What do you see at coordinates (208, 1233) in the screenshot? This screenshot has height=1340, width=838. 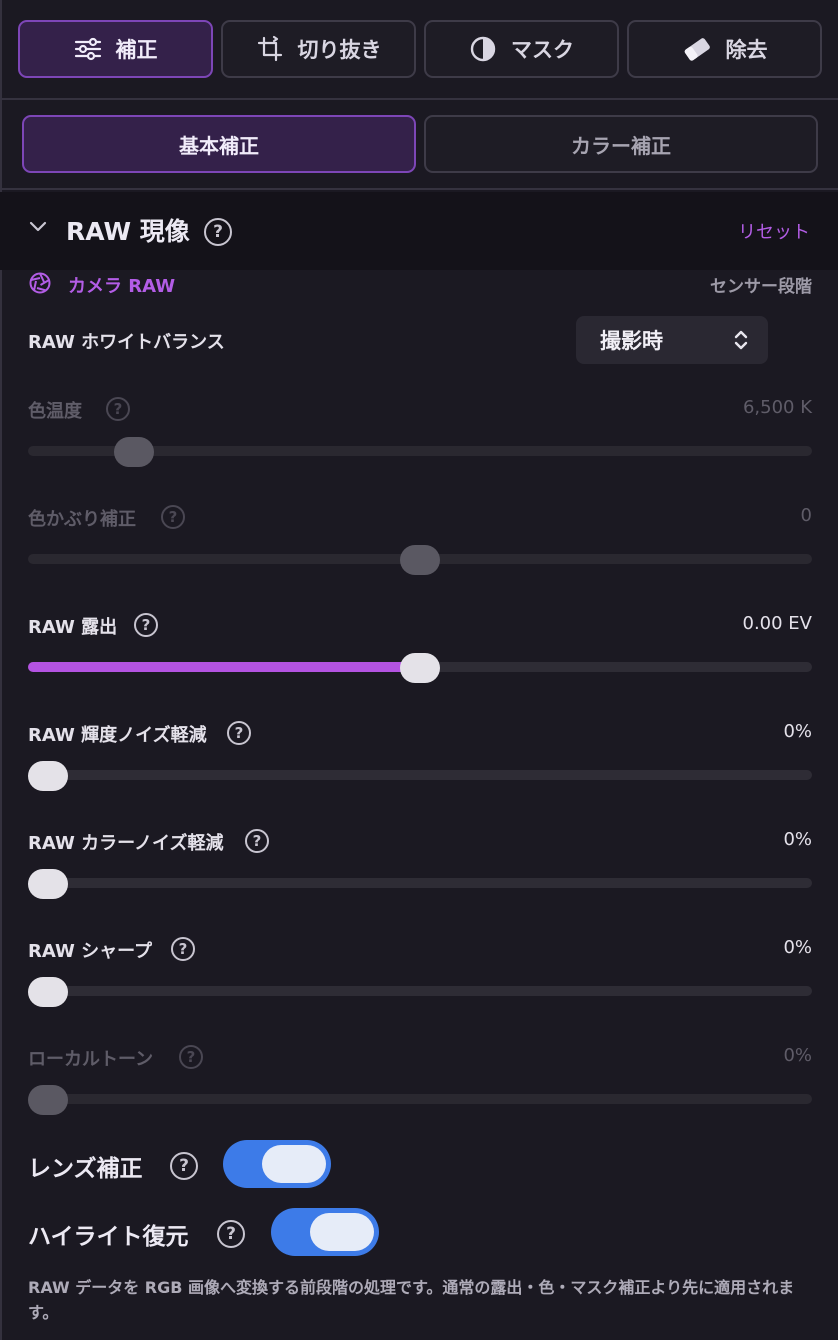 I see `toggle-row-highlight: ハイライト復元 ?` at bounding box center [208, 1233].